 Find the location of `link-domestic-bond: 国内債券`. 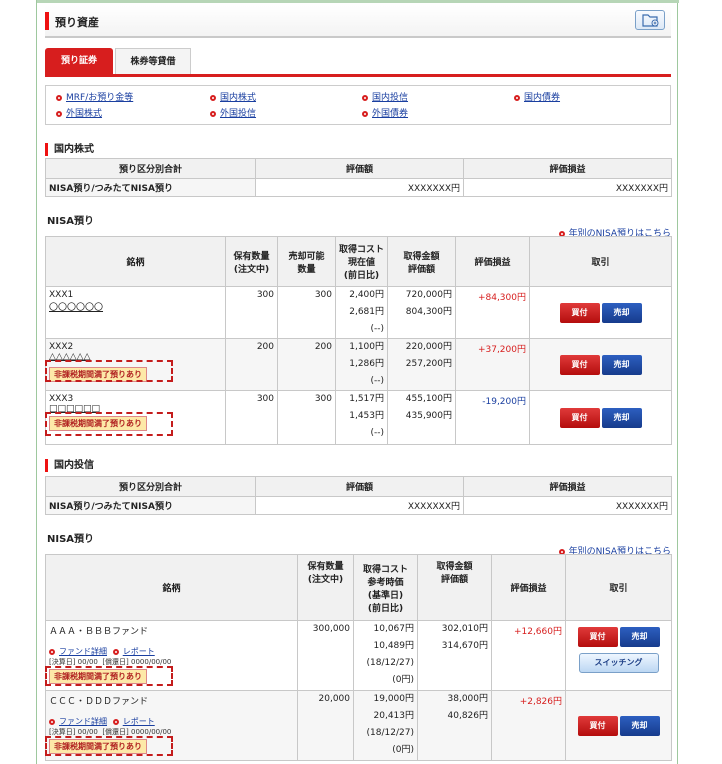

link-domestic-bond: 国内債券 is located at coordinates (537, 96).